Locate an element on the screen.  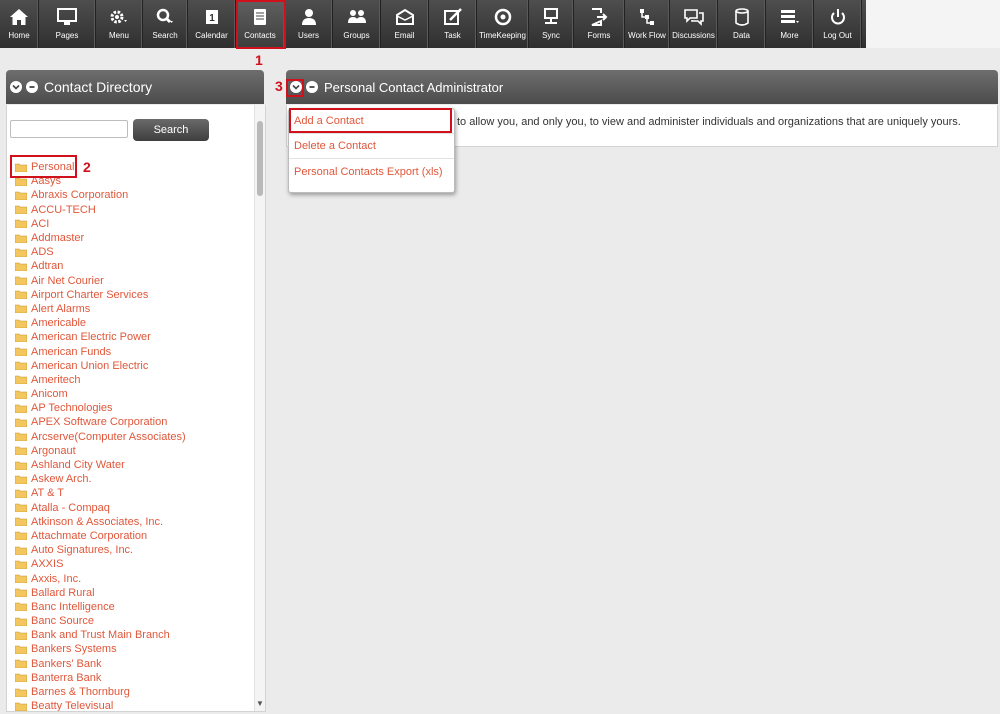
list-item: Air Net Courier is located at coordinates (132, 281).